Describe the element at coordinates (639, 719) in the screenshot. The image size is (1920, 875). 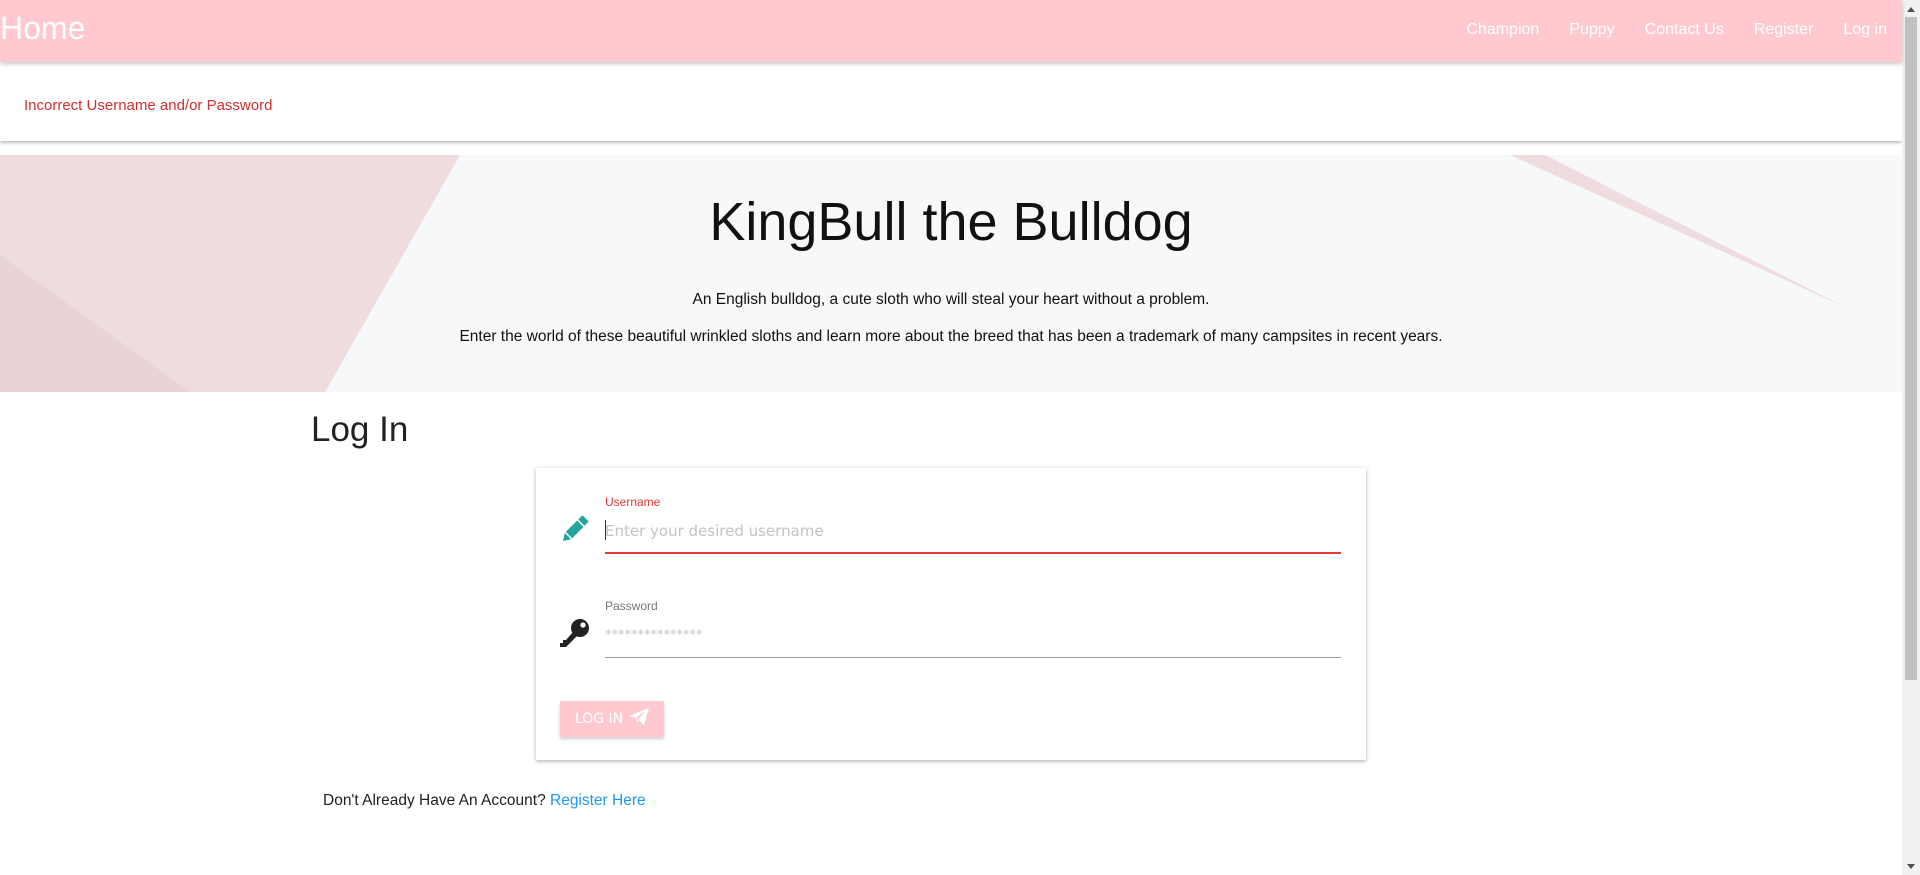
I see `paper-plane-icon` at that location.